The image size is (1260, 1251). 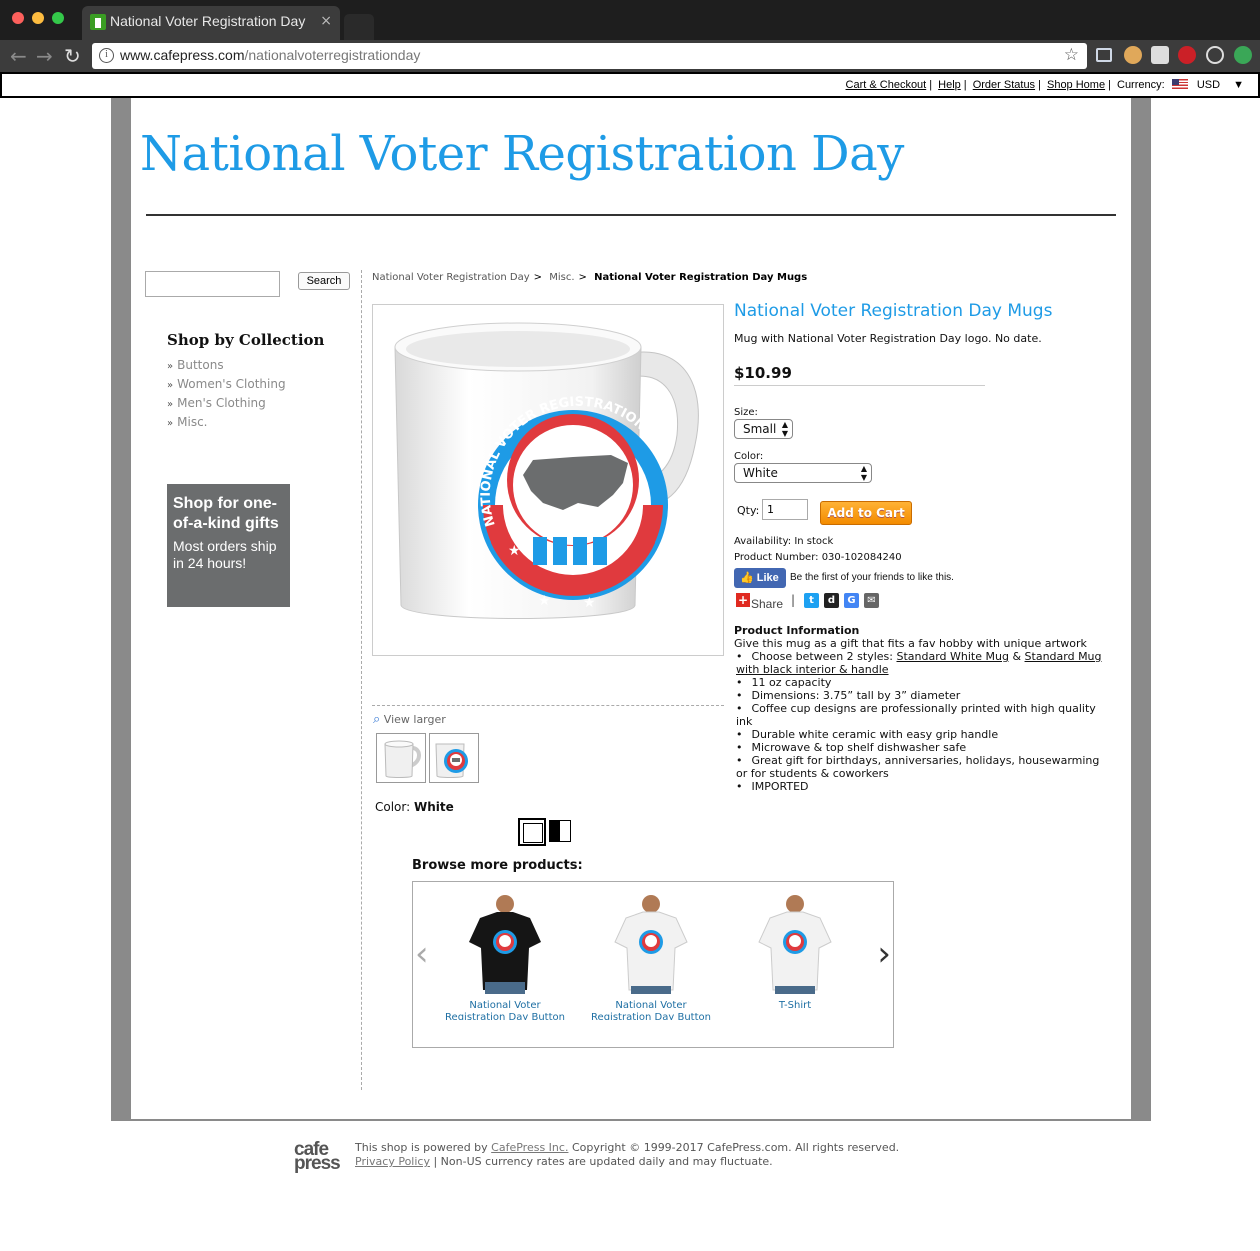 What do you see at coordinates (859, 385) in the screenshot?
I see `price-divider` at bounding box center [859, 385].